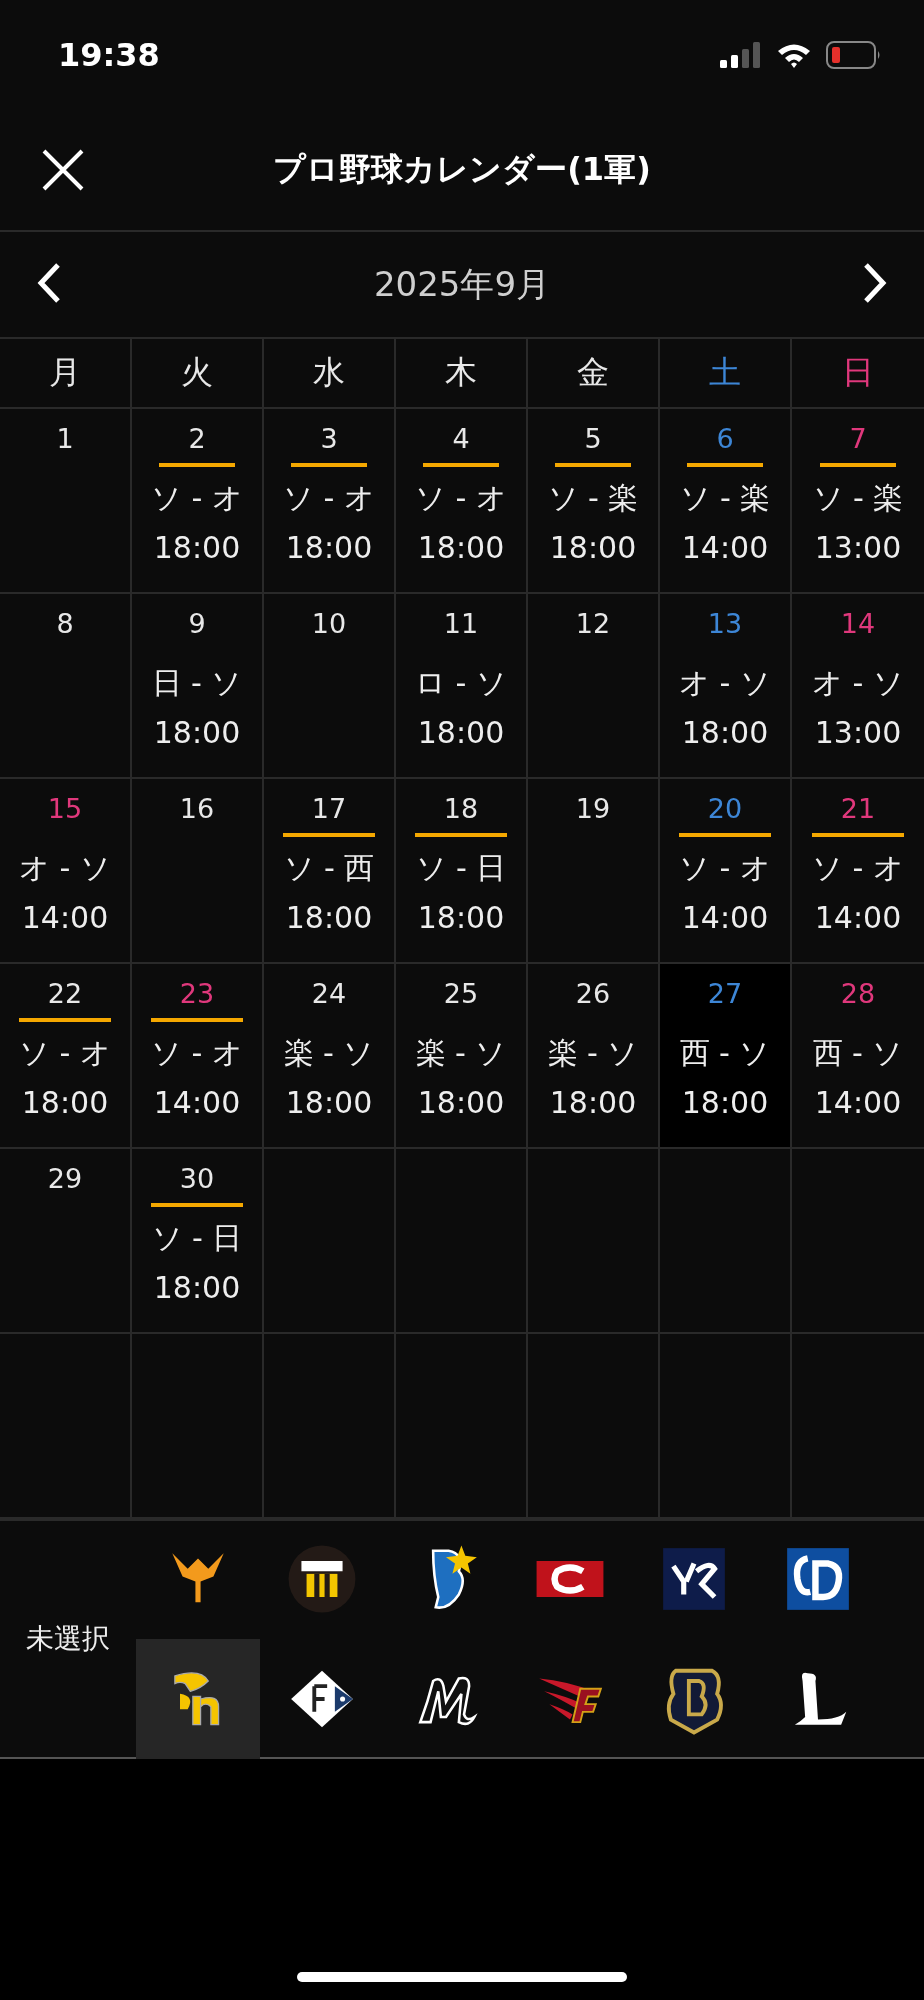 The image size is (924, 2000). I want to click on selected-day-cell: 27 西 - ソ 18:00, so click(726, 1056).